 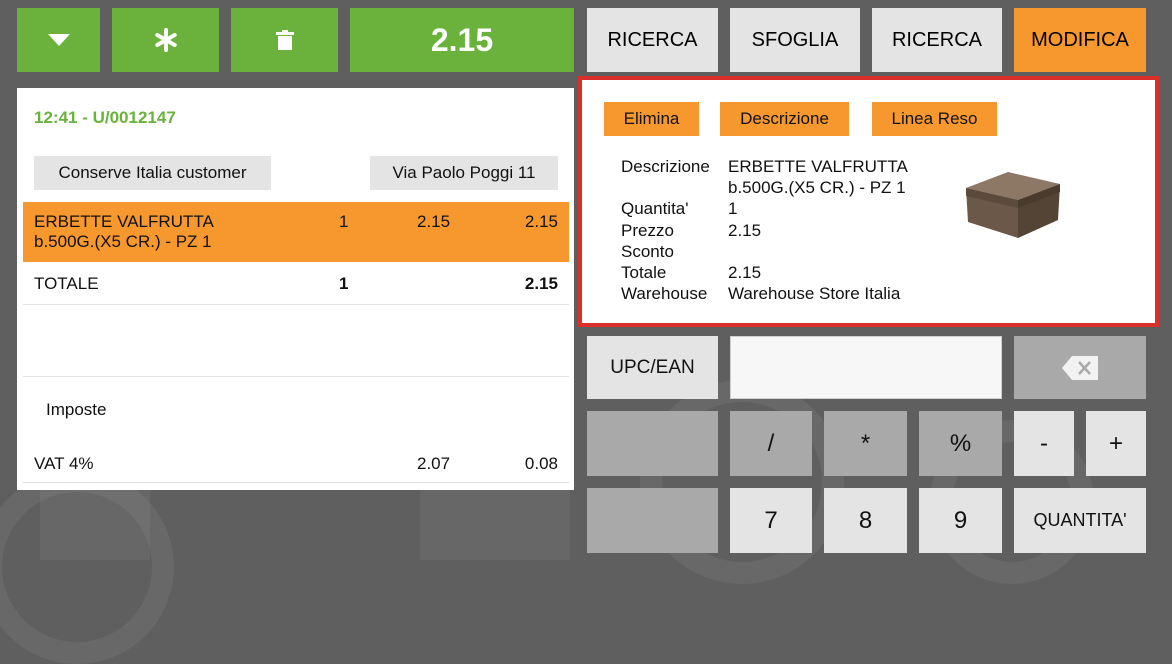 What do you see at coordinates (1044, 443) in the screenshot?
I see `key-minus: -` at bounding box center [1044, 443].